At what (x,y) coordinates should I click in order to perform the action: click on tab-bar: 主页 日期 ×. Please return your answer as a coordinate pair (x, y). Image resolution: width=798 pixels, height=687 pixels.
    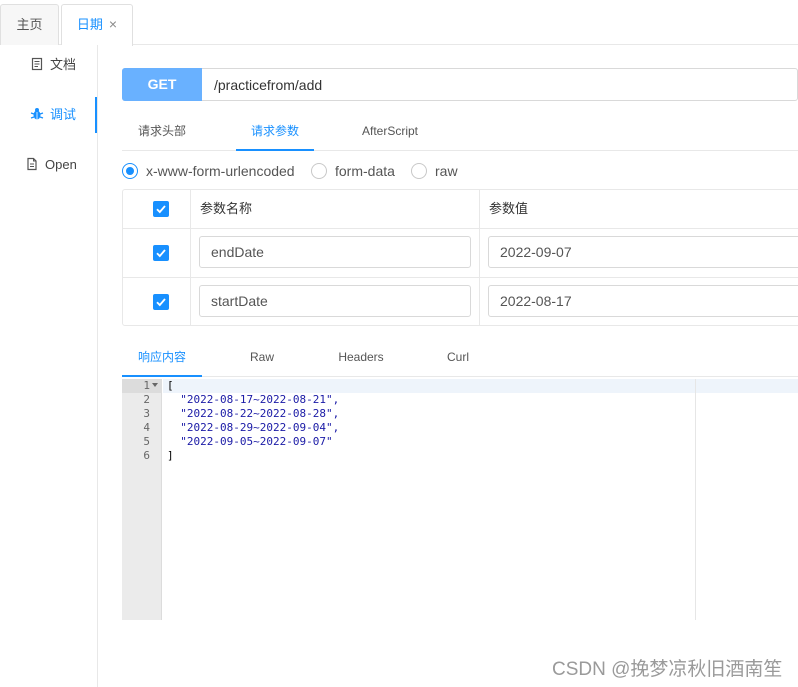
    Looking at the image, I should click on (399, 23).